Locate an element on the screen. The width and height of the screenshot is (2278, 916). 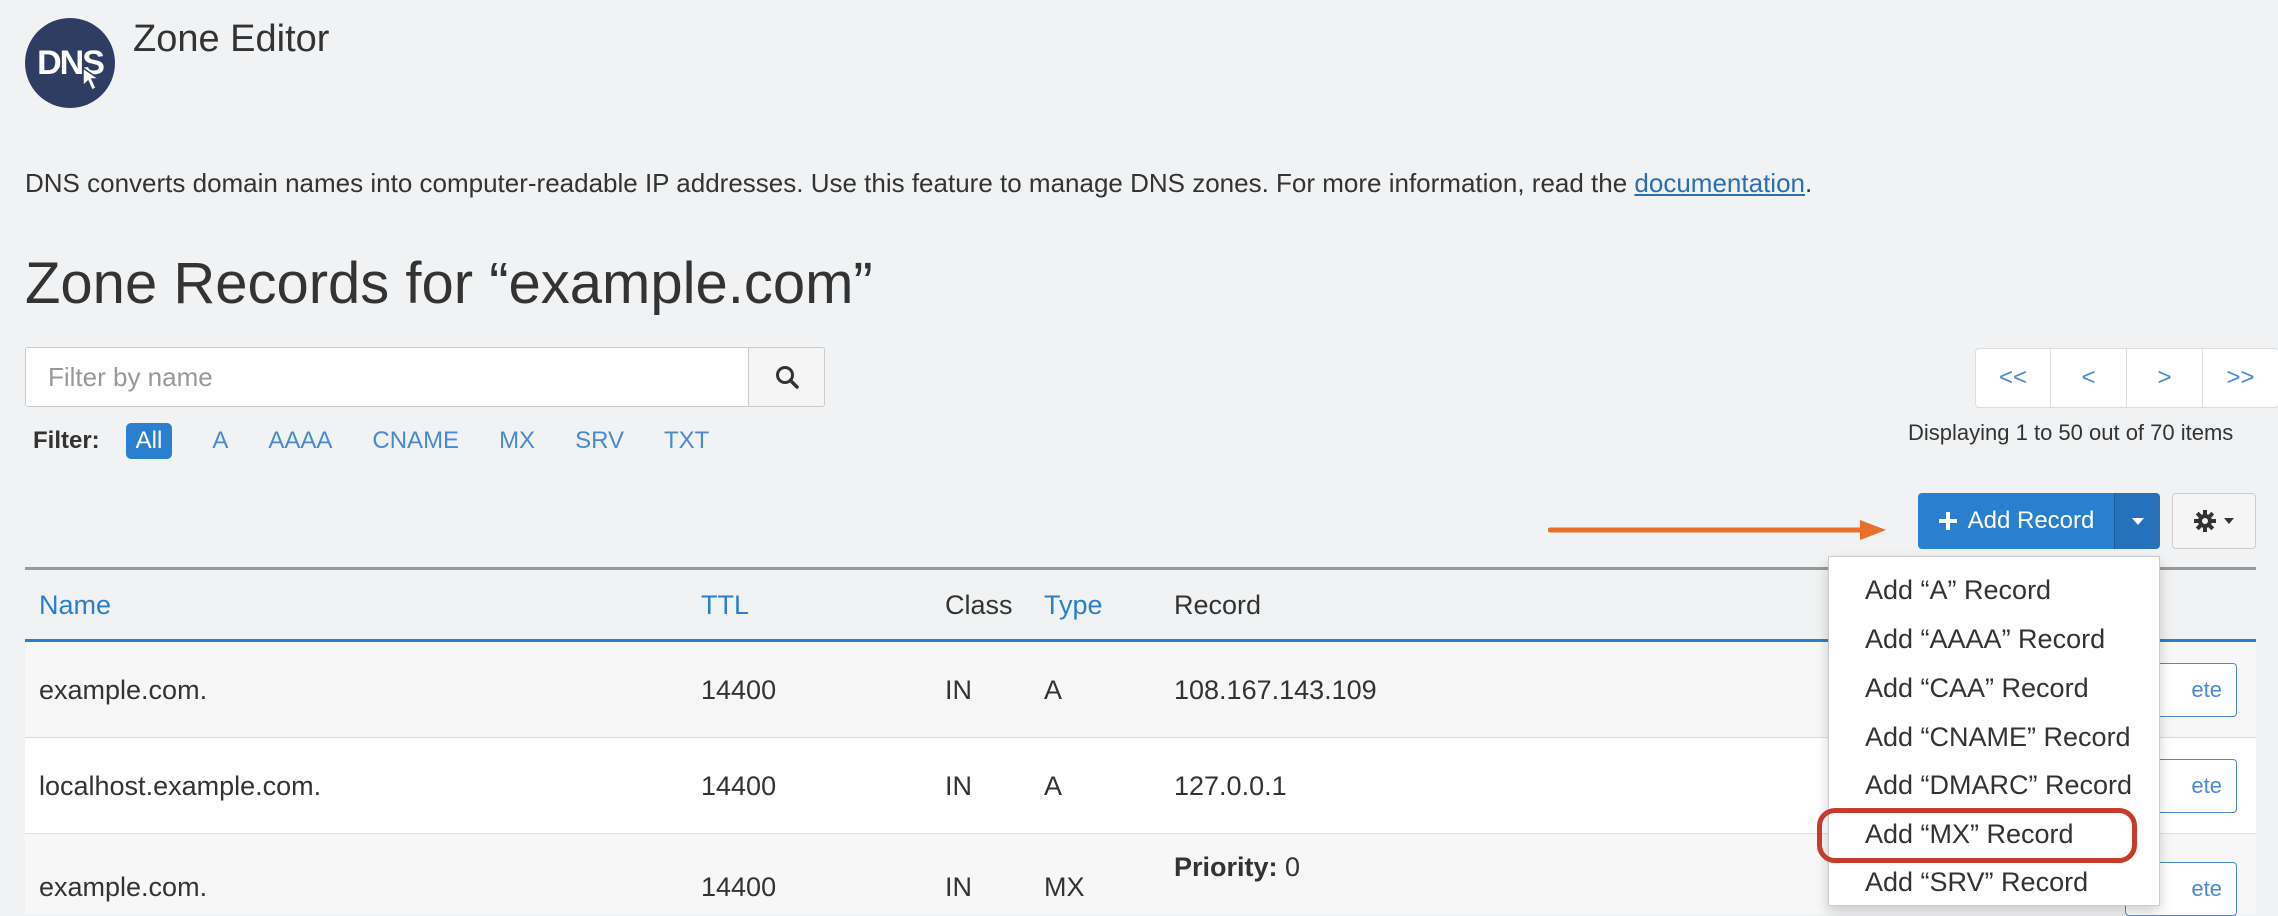
type-filter: Filter: All A AAAA CNAME MX SRV TXT is located at coordinates (391, 441).